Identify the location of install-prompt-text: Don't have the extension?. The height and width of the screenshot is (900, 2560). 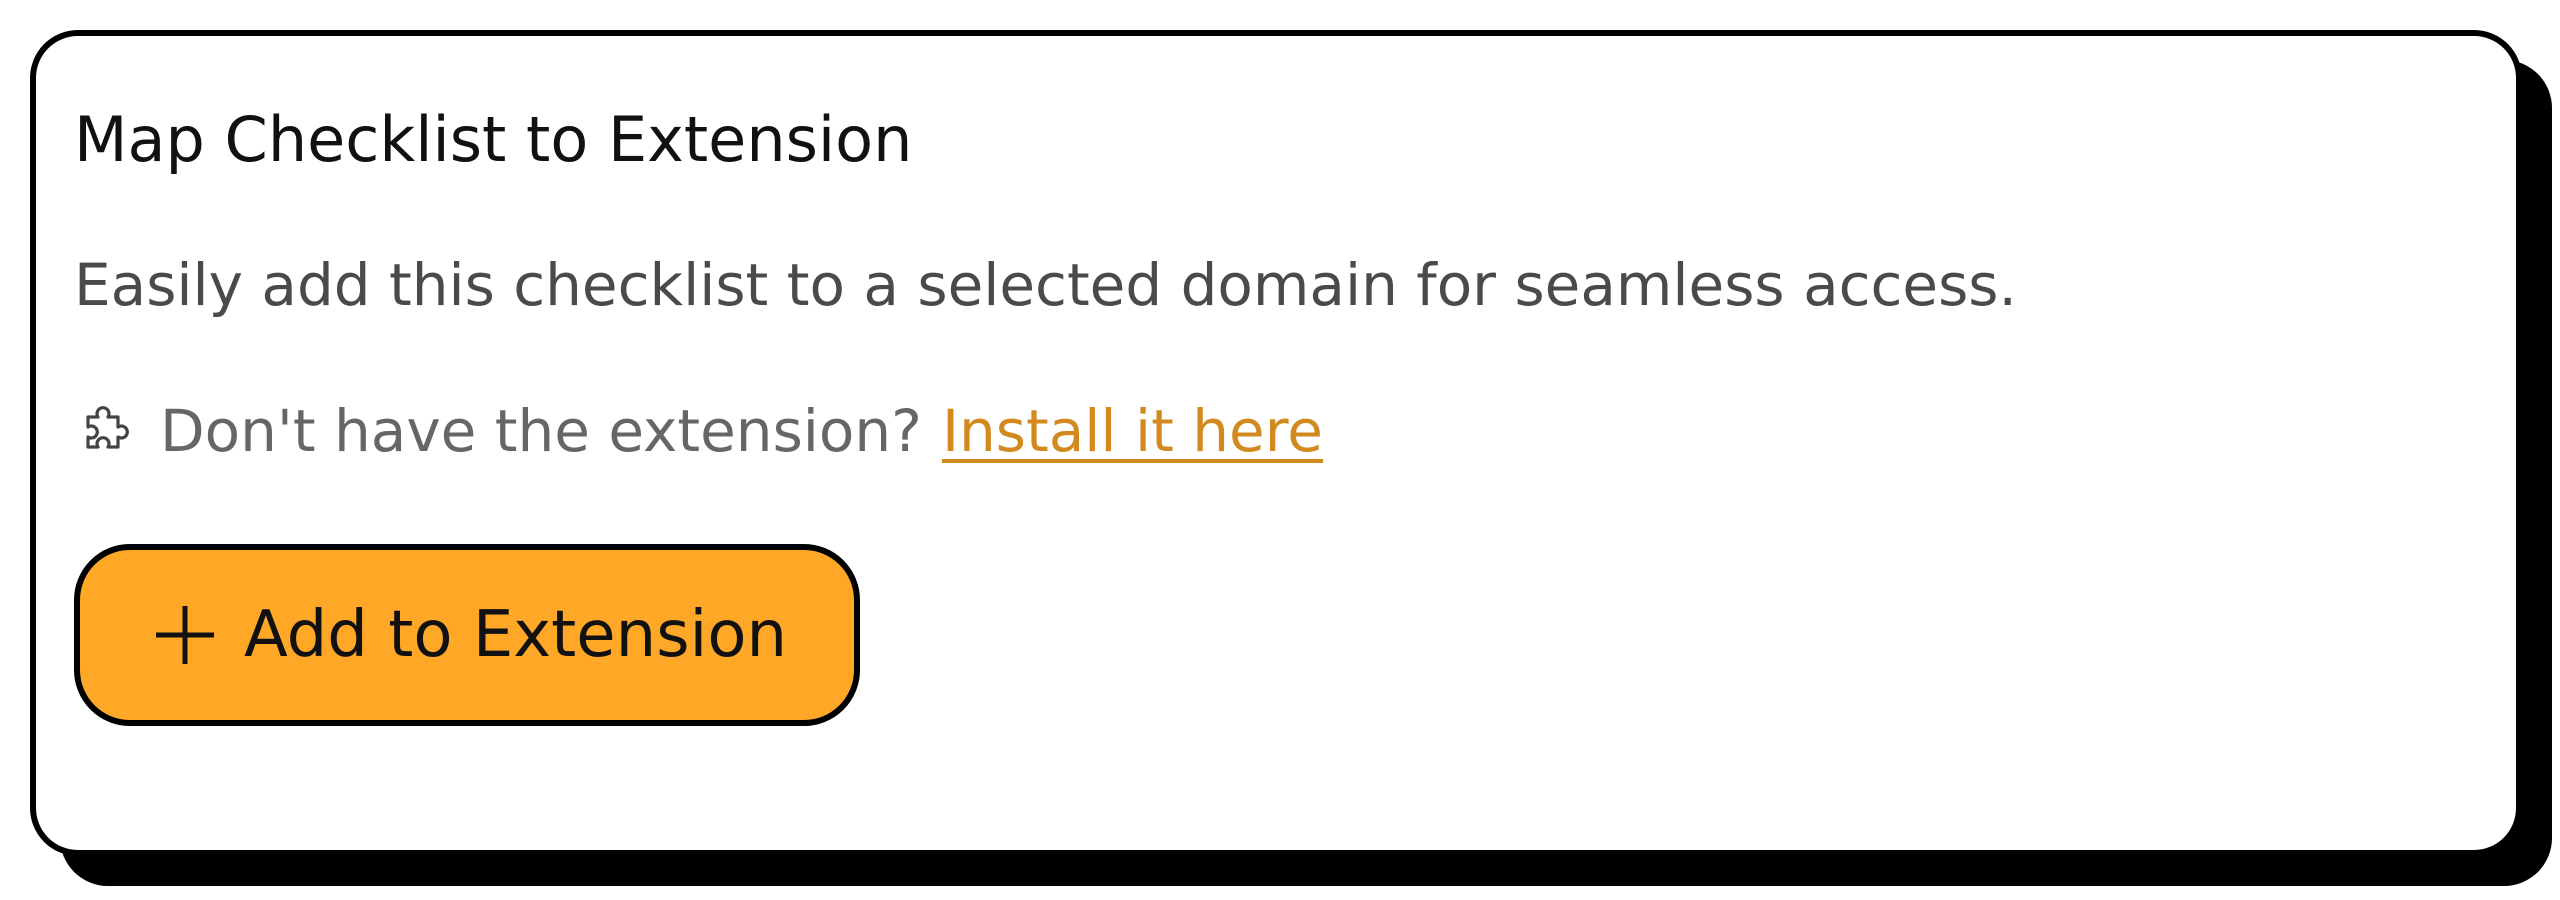
(541, 431).